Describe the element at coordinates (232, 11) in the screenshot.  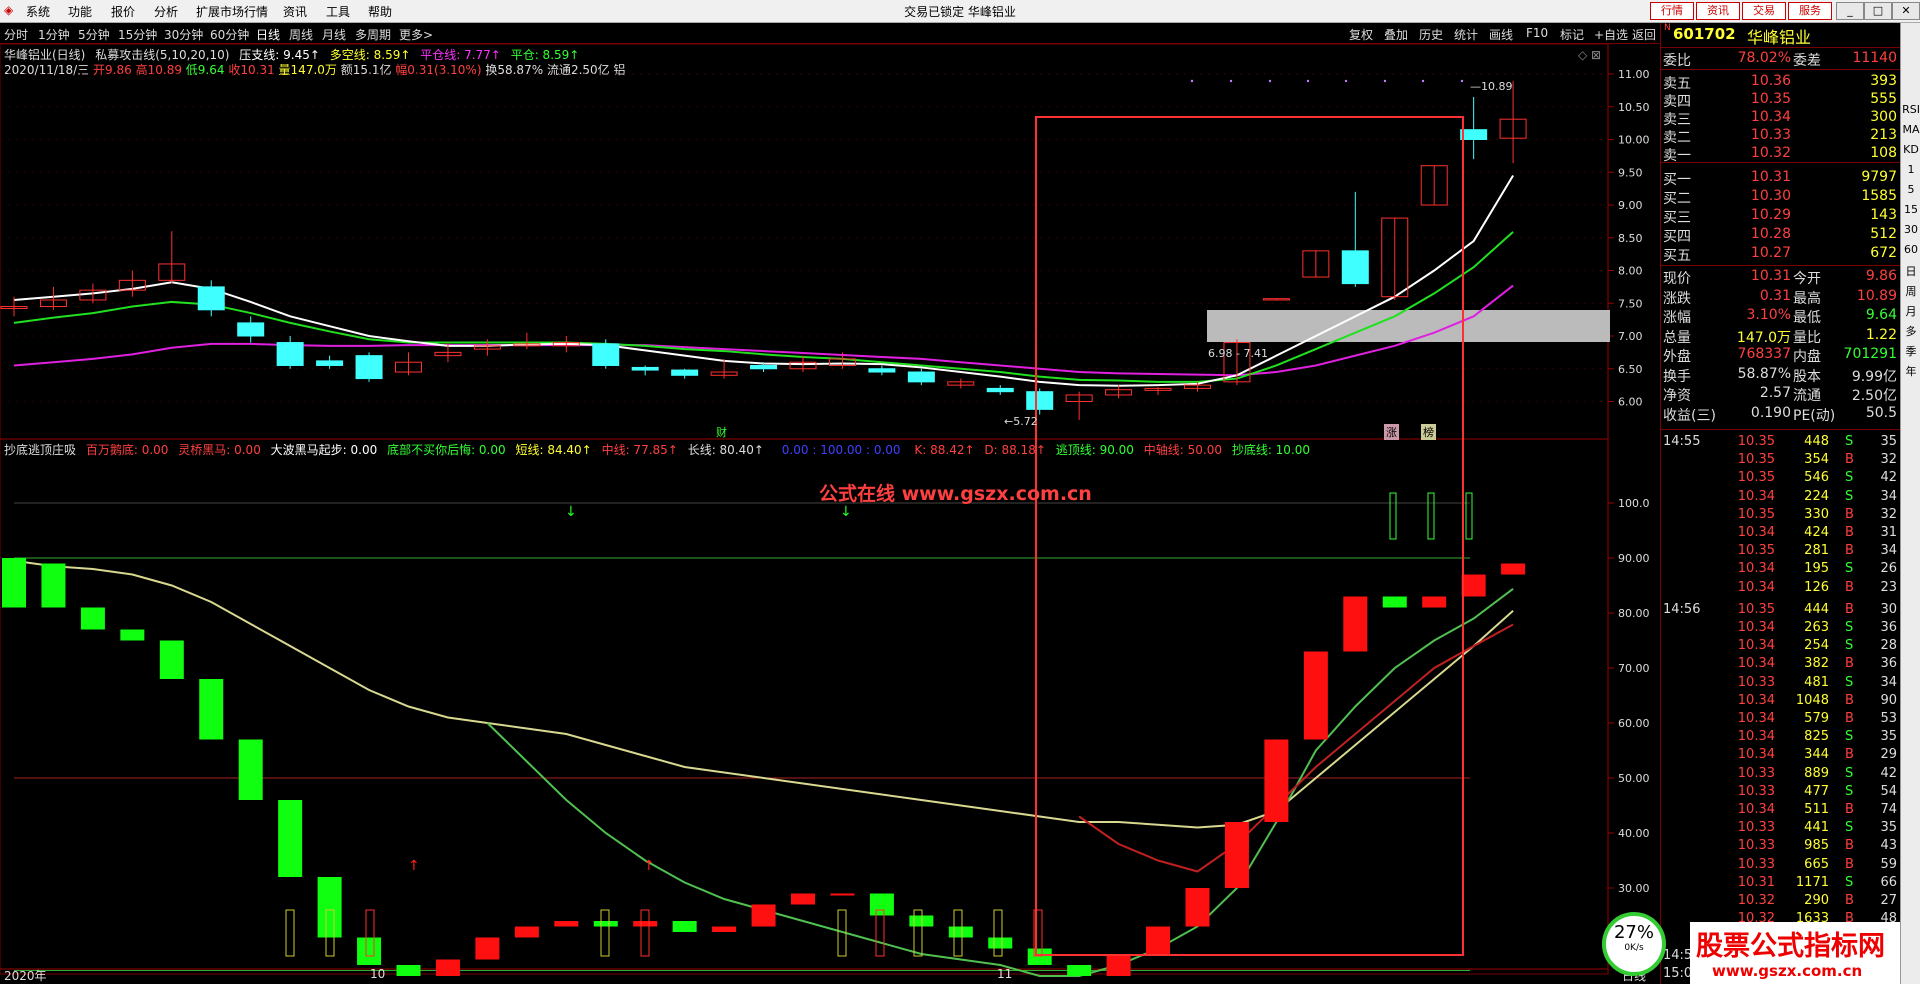
I see `menu-extended-market: 扩展市场行情` at that location.